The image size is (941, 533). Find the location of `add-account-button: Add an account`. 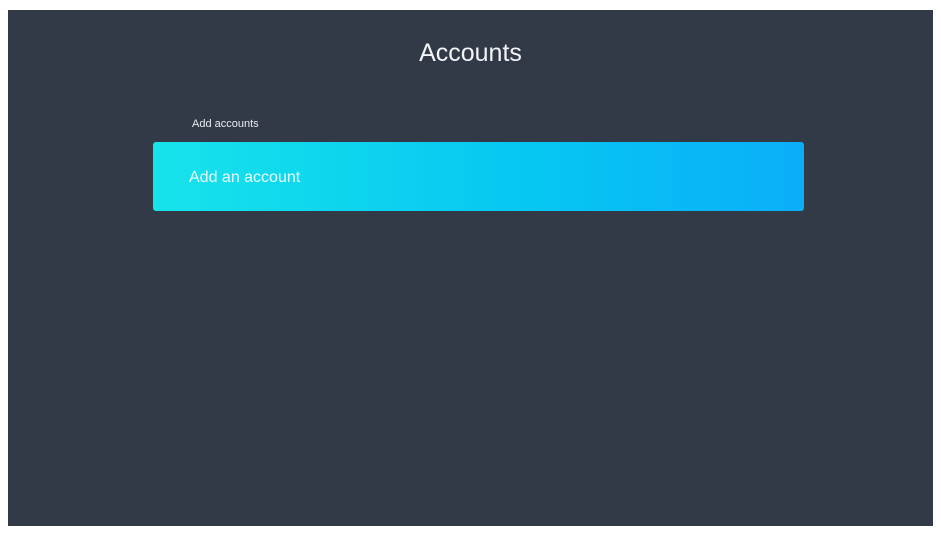

add-account-button: Add an account is located at coordinates (478, 176).